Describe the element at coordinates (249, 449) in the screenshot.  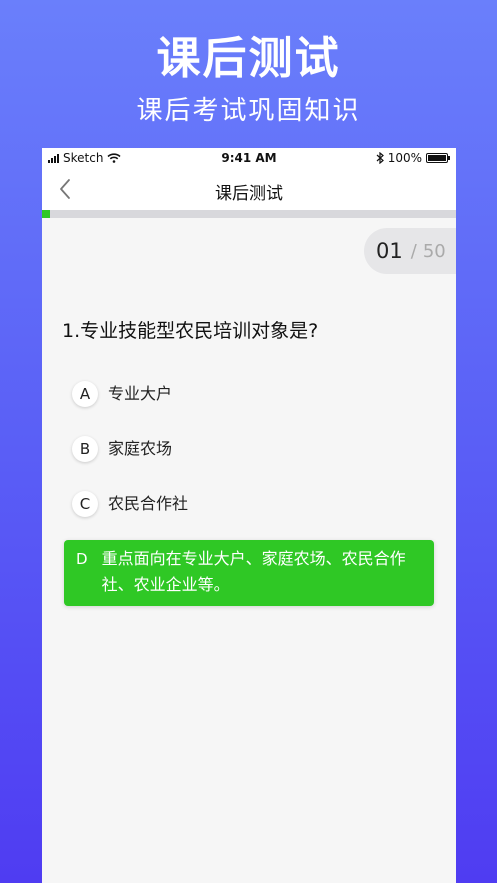
I see `option-b: B 家庭农场` at that location.